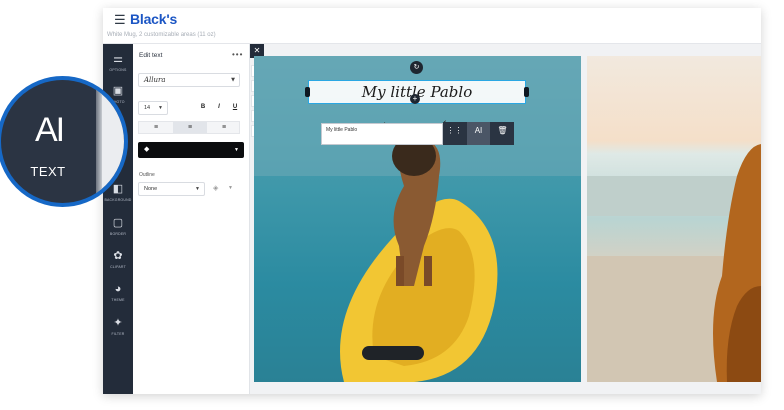 Image resolution: width=784 pixels, height=410 pixels. What do you see at coordinates (224, 127) in the screenshot?
I see `align-right-button: ≡` at bounding box center [224, 127].